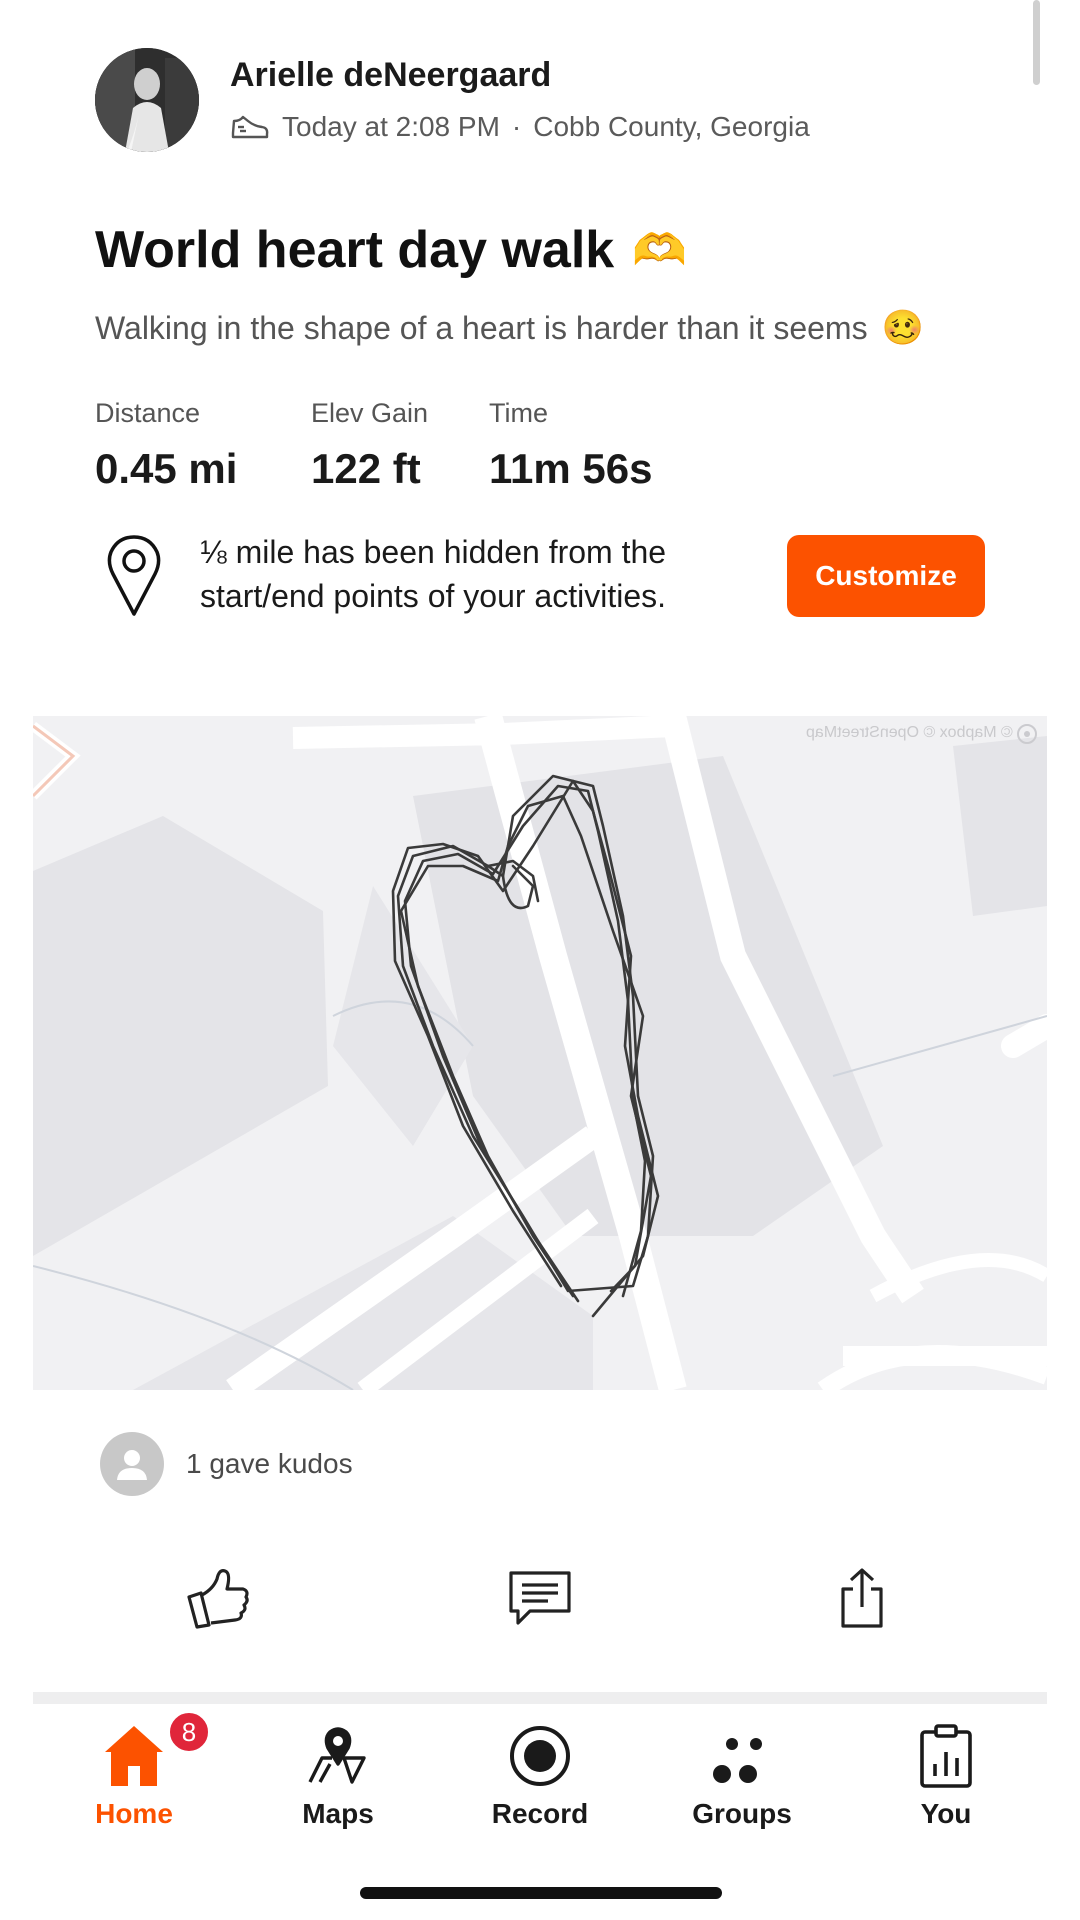 The image size is (1080, 1920). I want to click on tab-record: Record, so click(540, 1775).